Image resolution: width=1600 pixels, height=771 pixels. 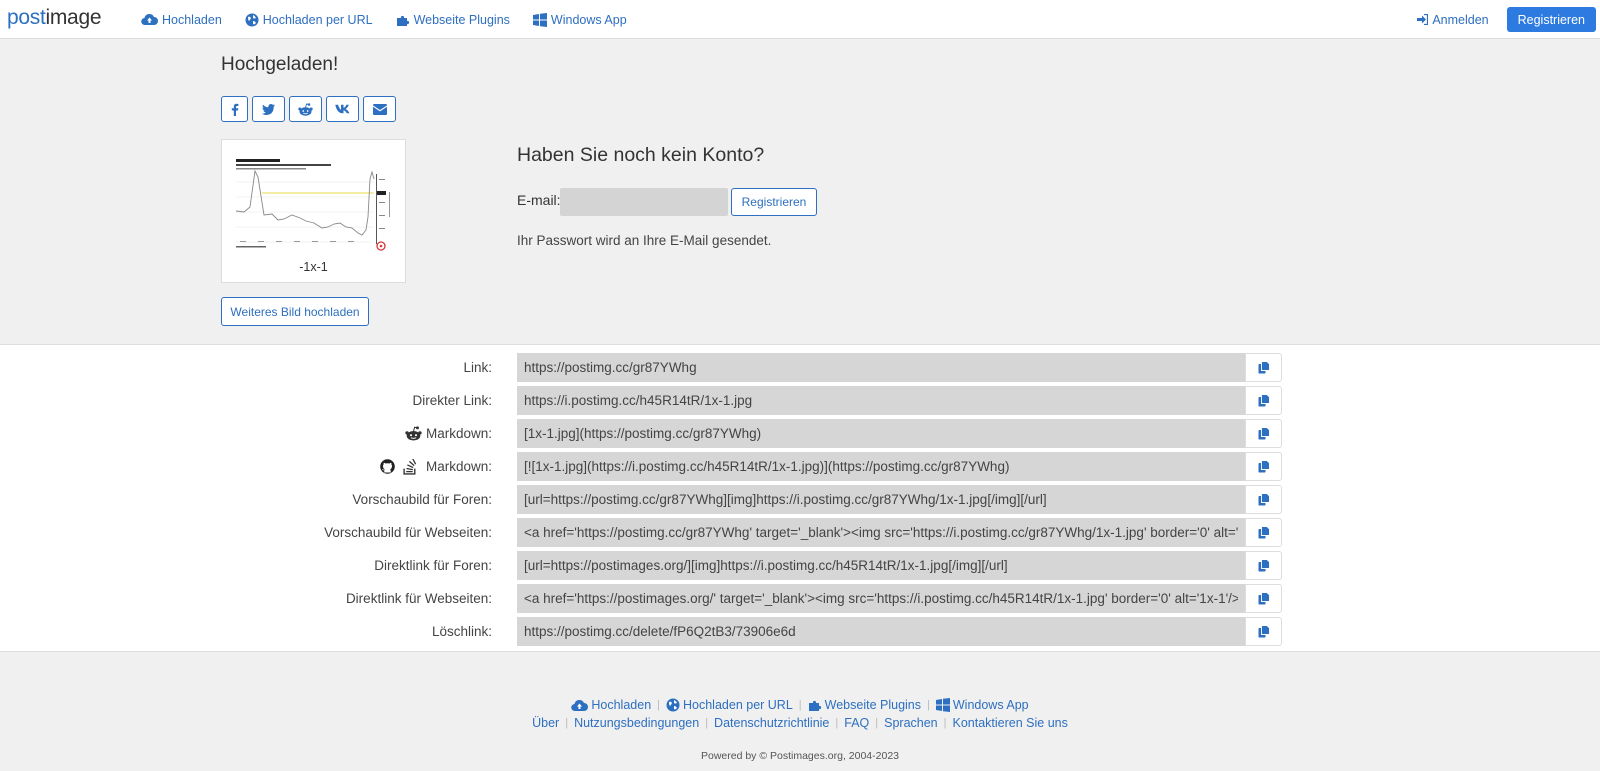 I want to click on link-field, so click(x=881, y=367).